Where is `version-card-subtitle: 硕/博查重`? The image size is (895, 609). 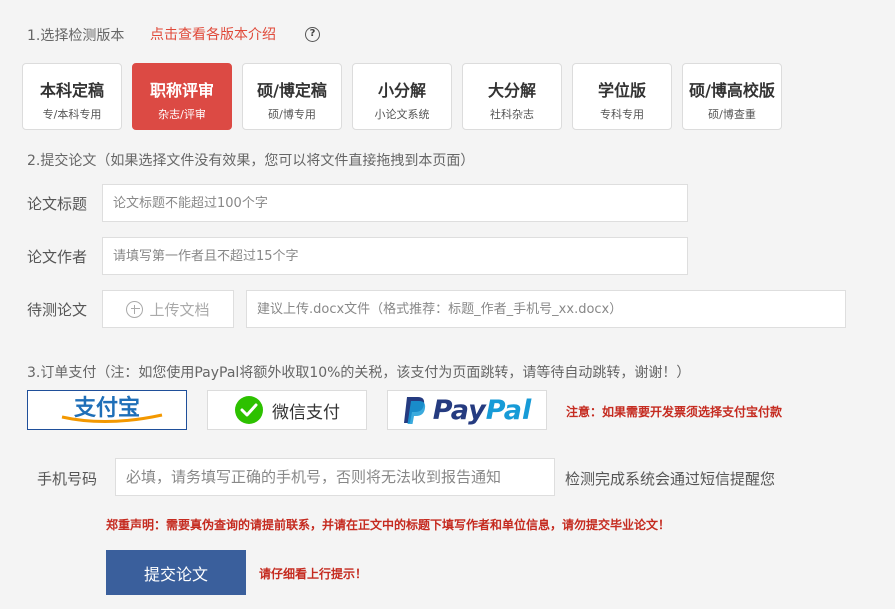
version-card-subtitle: 硕/博查重 is located at coordinates (732, 114).